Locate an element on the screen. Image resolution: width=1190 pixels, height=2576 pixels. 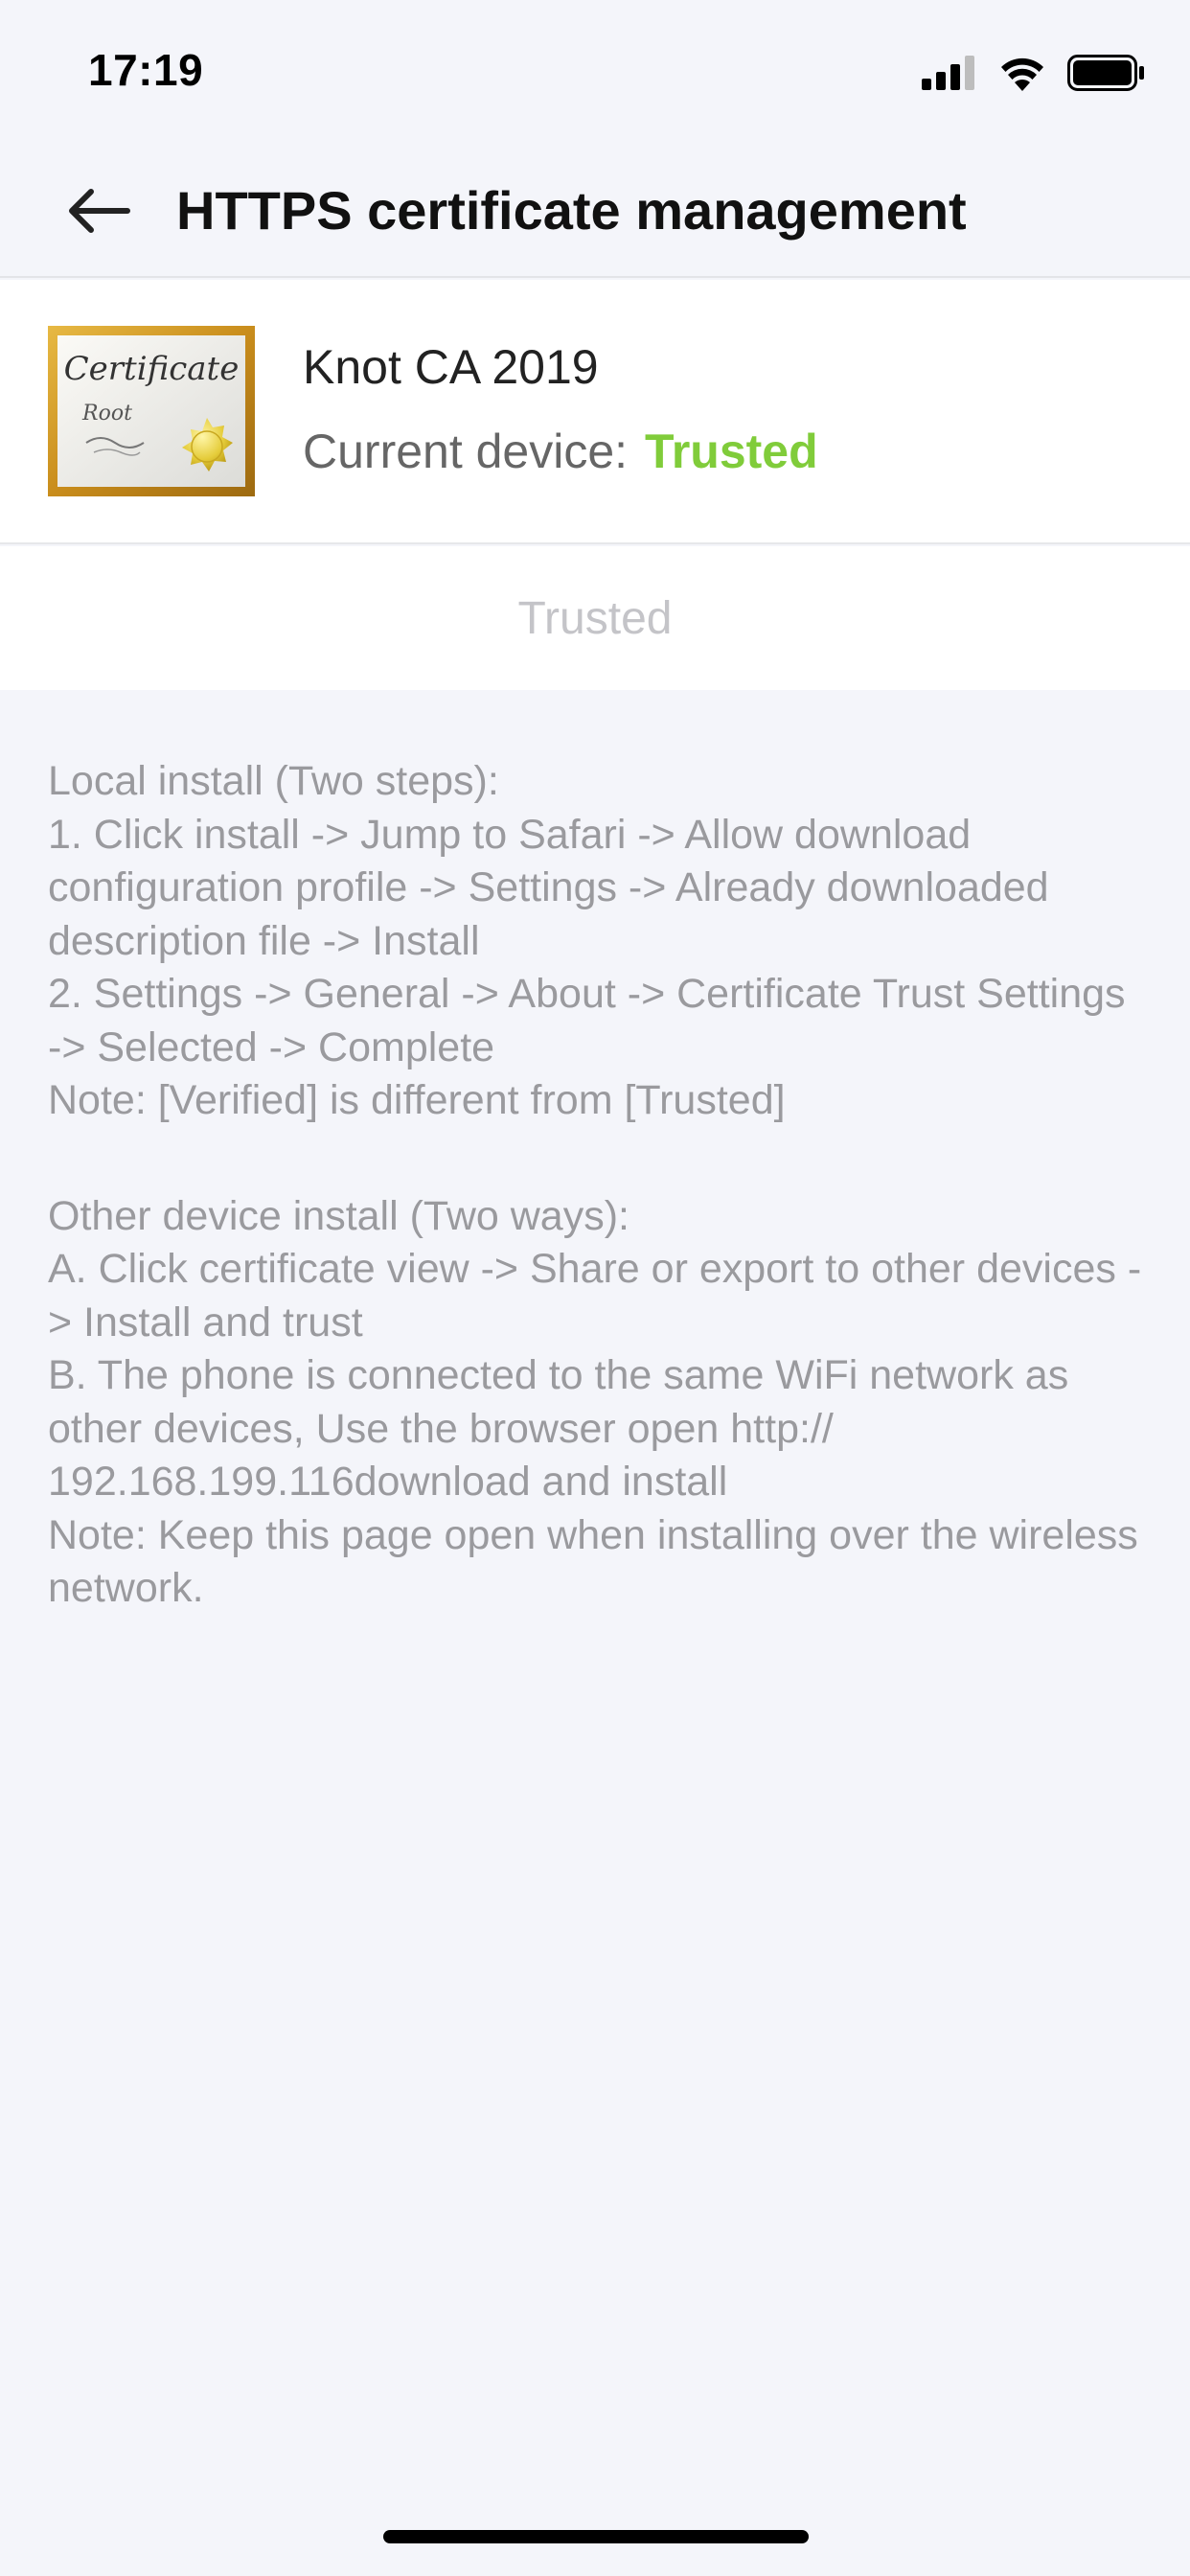
arrow-left-icon is located at coordinates (99, 211).